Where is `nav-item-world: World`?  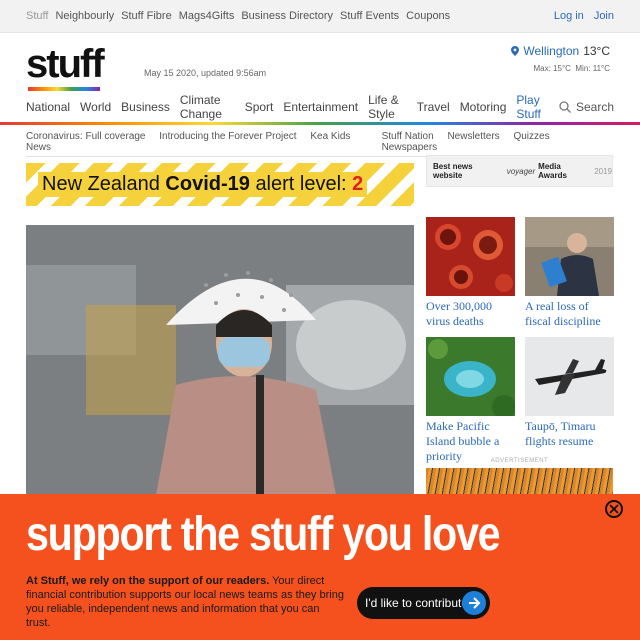 nav-item-world: World is located at coordinates (95, 107).